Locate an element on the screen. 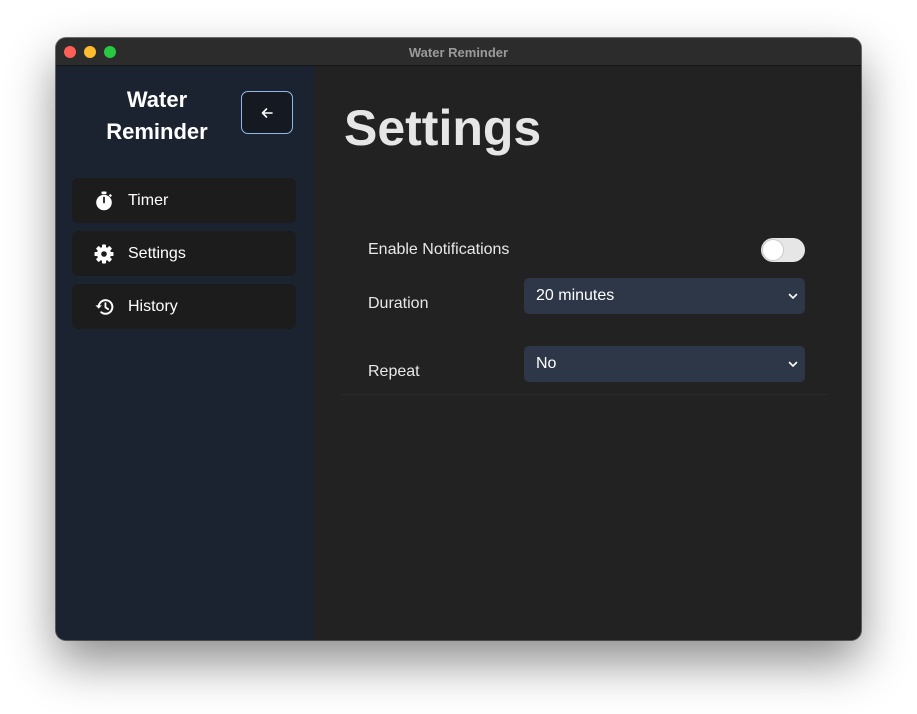 The height and width of the screenshot is (714, 917). duration-selected-value: 20 minutes is located at coordinates (575, 295).